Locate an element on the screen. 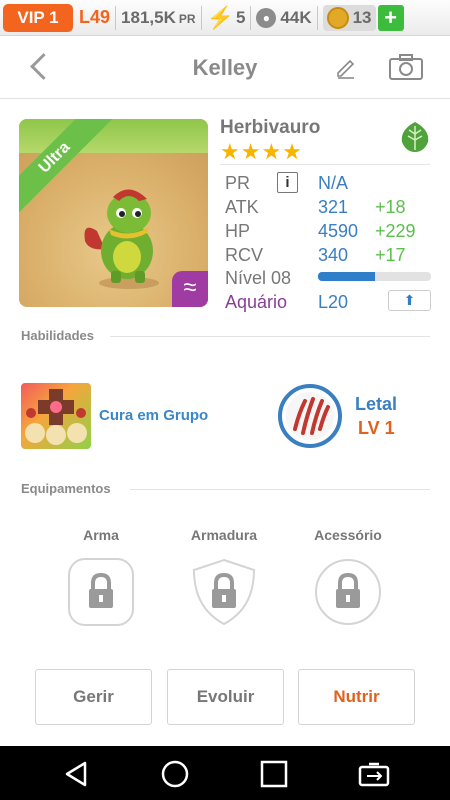 Image resolution: width=450 pixels, height=800 pixels. stat-label: HP is located at coordinates (238, 231).